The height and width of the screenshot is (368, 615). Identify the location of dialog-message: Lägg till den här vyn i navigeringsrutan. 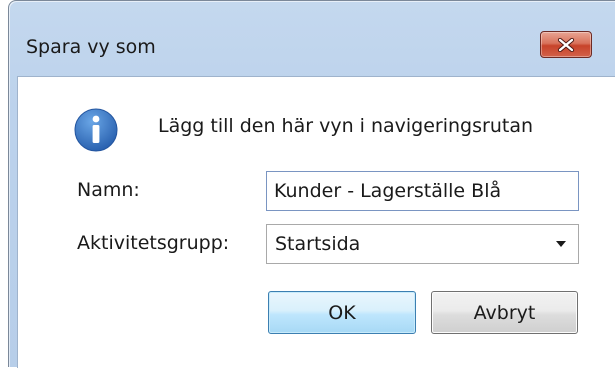
(346, 126).